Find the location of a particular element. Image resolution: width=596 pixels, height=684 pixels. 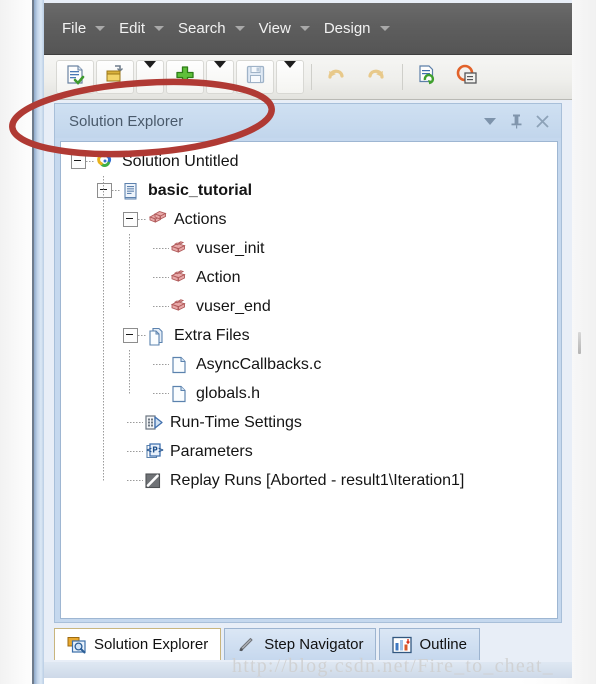

open-dropdown-button is located at coordinates (150, 77).